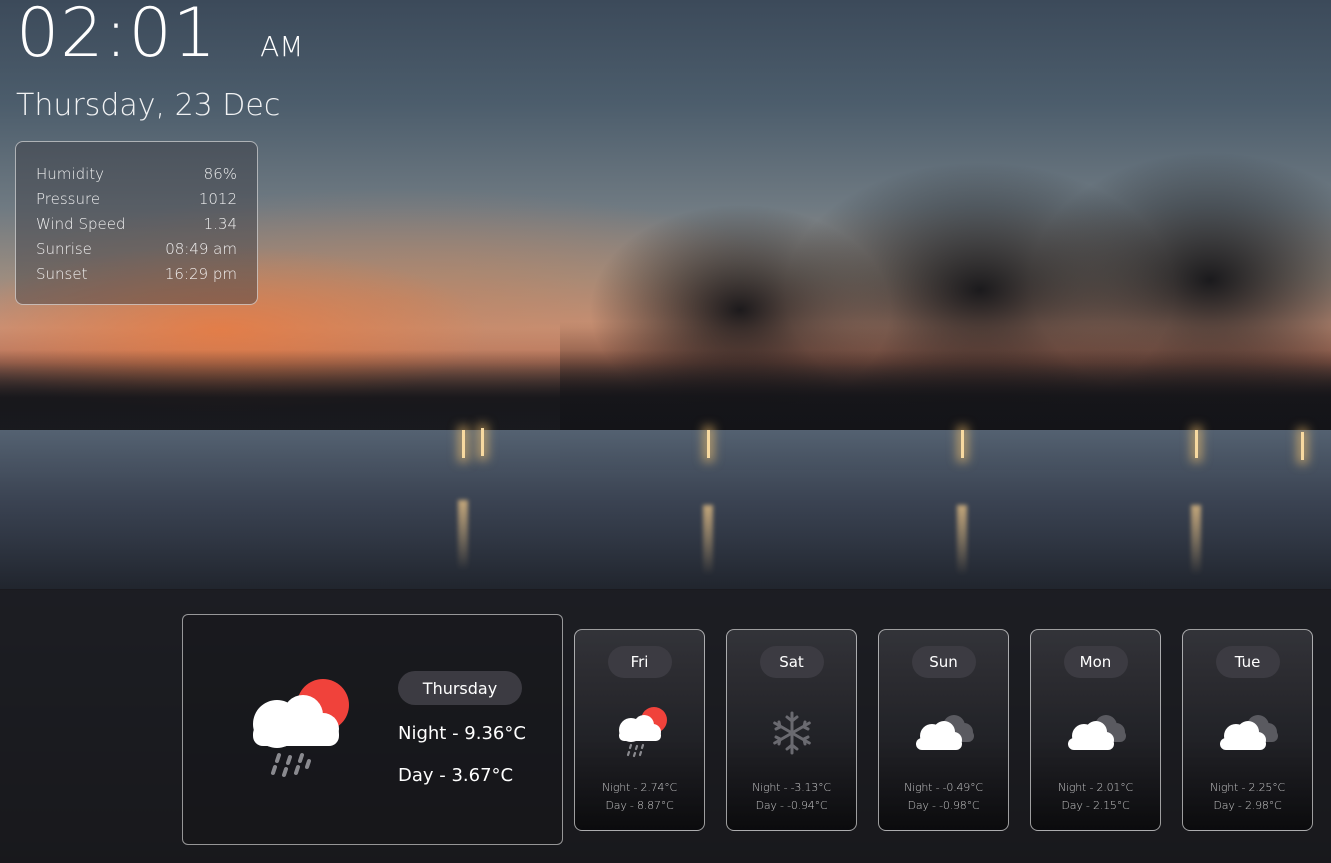 The width and height of the screenshot is (1331, 863). What do you see at coordinates (200, 274) in the screenshot?
I see `detail-value: 16:29 pm` at bounding box center [200, 274].